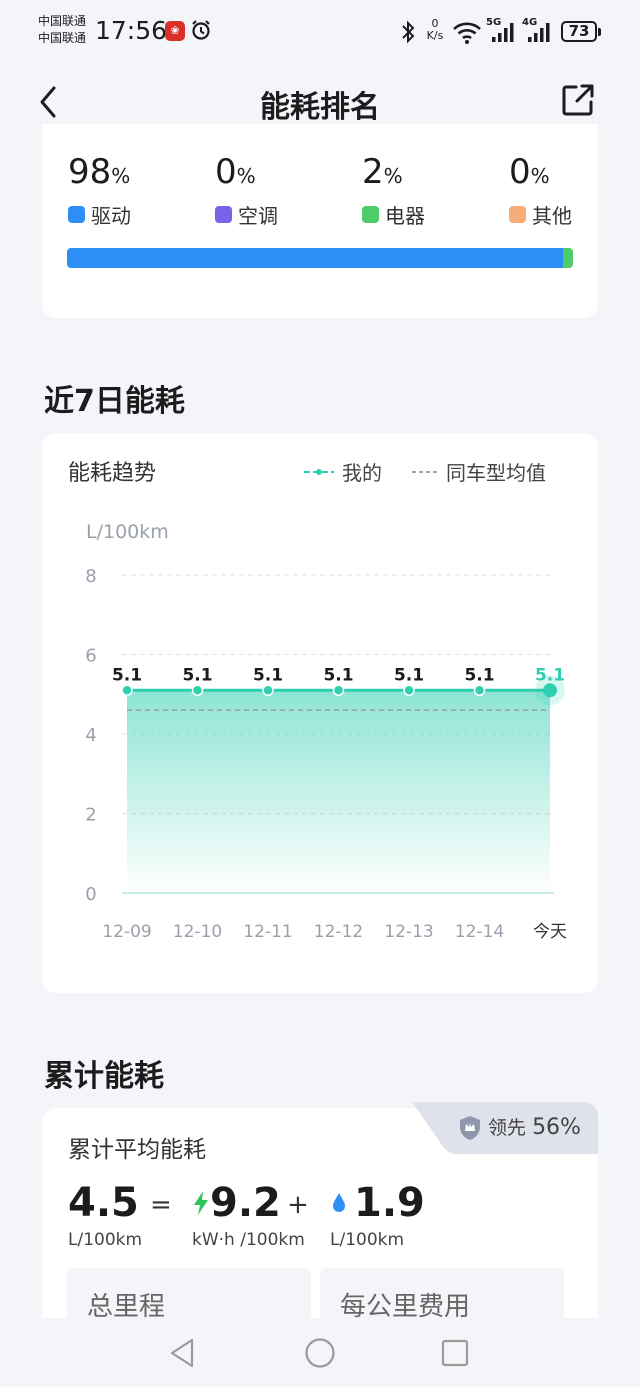  What do you see at coordinates (90, 894) in the screenshot?
I see `y-tick-label: 0` at bounding box center [90, 894].